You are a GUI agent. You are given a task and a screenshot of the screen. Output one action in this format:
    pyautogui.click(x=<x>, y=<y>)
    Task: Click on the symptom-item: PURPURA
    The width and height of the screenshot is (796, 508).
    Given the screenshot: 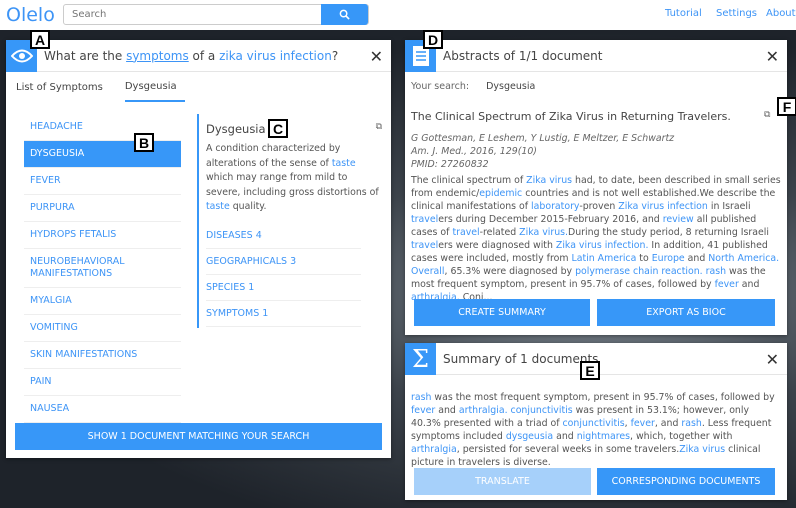 What is the action you would take?
    pyautogui.click(x=102, y=208)
    